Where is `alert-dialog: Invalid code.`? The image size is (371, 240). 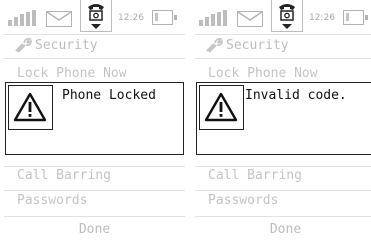 alert-dialog: Invalid code. is located at coordinates (283, 118).